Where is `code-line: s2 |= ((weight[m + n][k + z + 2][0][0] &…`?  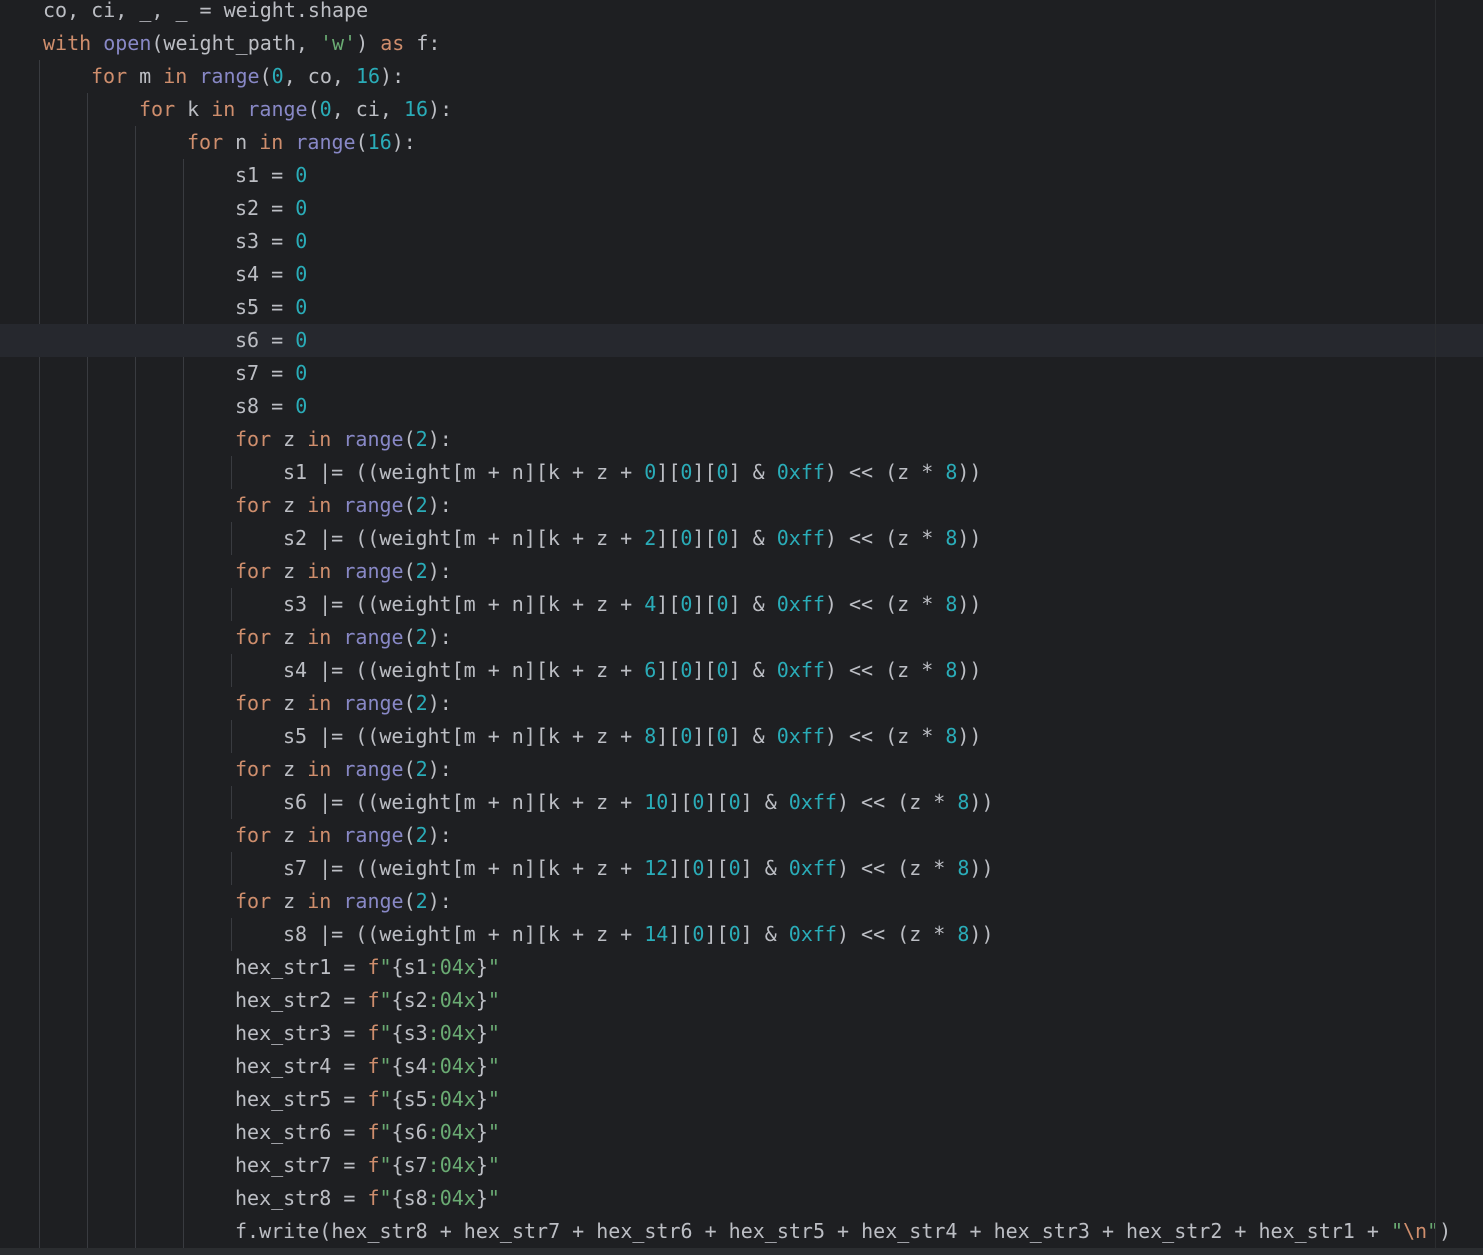
code-line: s2 |= ((weight[m + n][k + z + 2][0][0] &… is located at coordinates (741, 538).